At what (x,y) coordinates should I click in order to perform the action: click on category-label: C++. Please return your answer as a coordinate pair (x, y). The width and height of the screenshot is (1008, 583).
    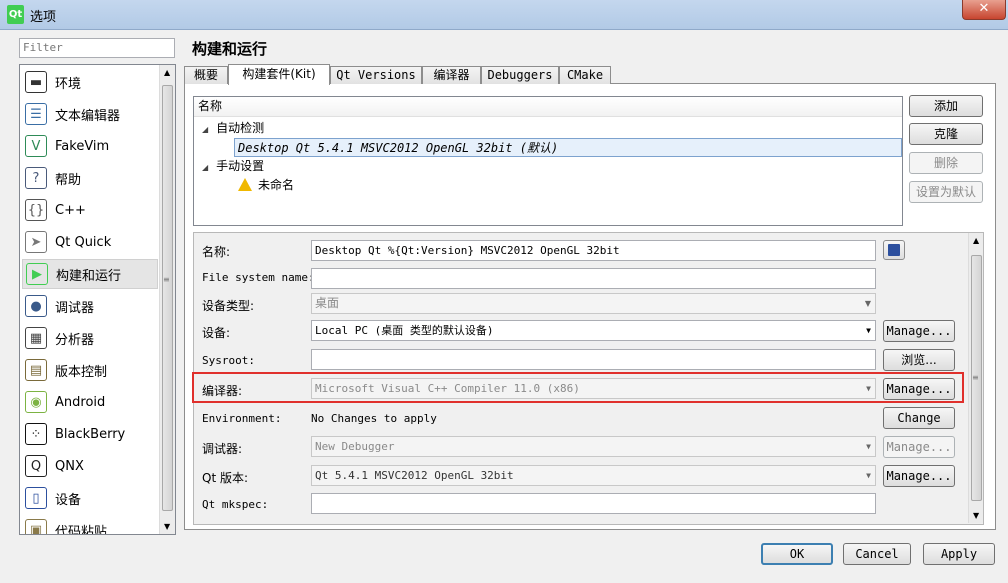
    Looking at the image, I should click on (70, 210).